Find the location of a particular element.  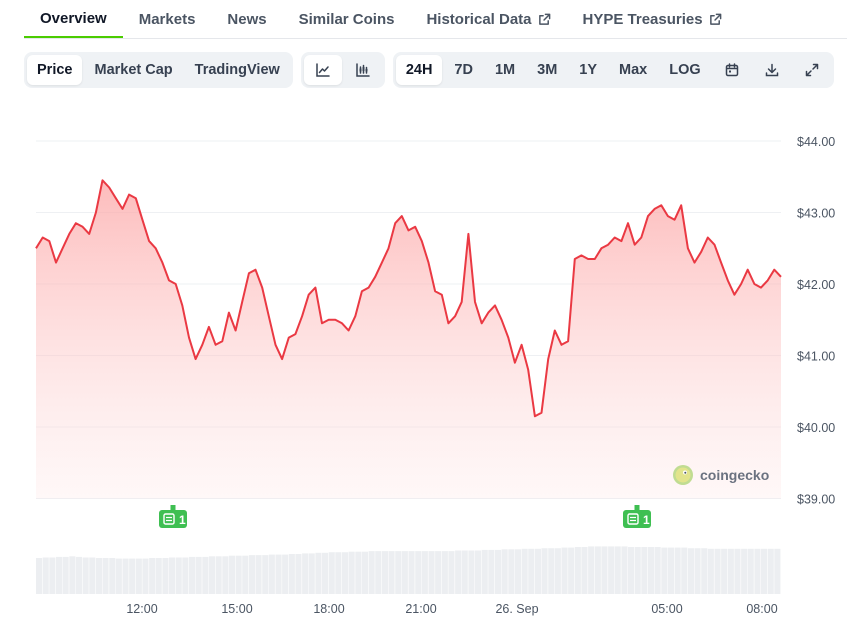

tab-news: News is located at coordinates (246, 19).